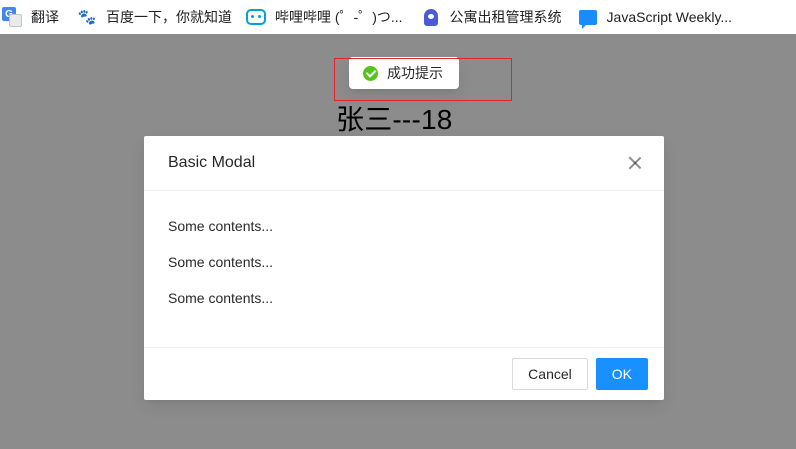  I want to click on close-icon, so click(635, 163).